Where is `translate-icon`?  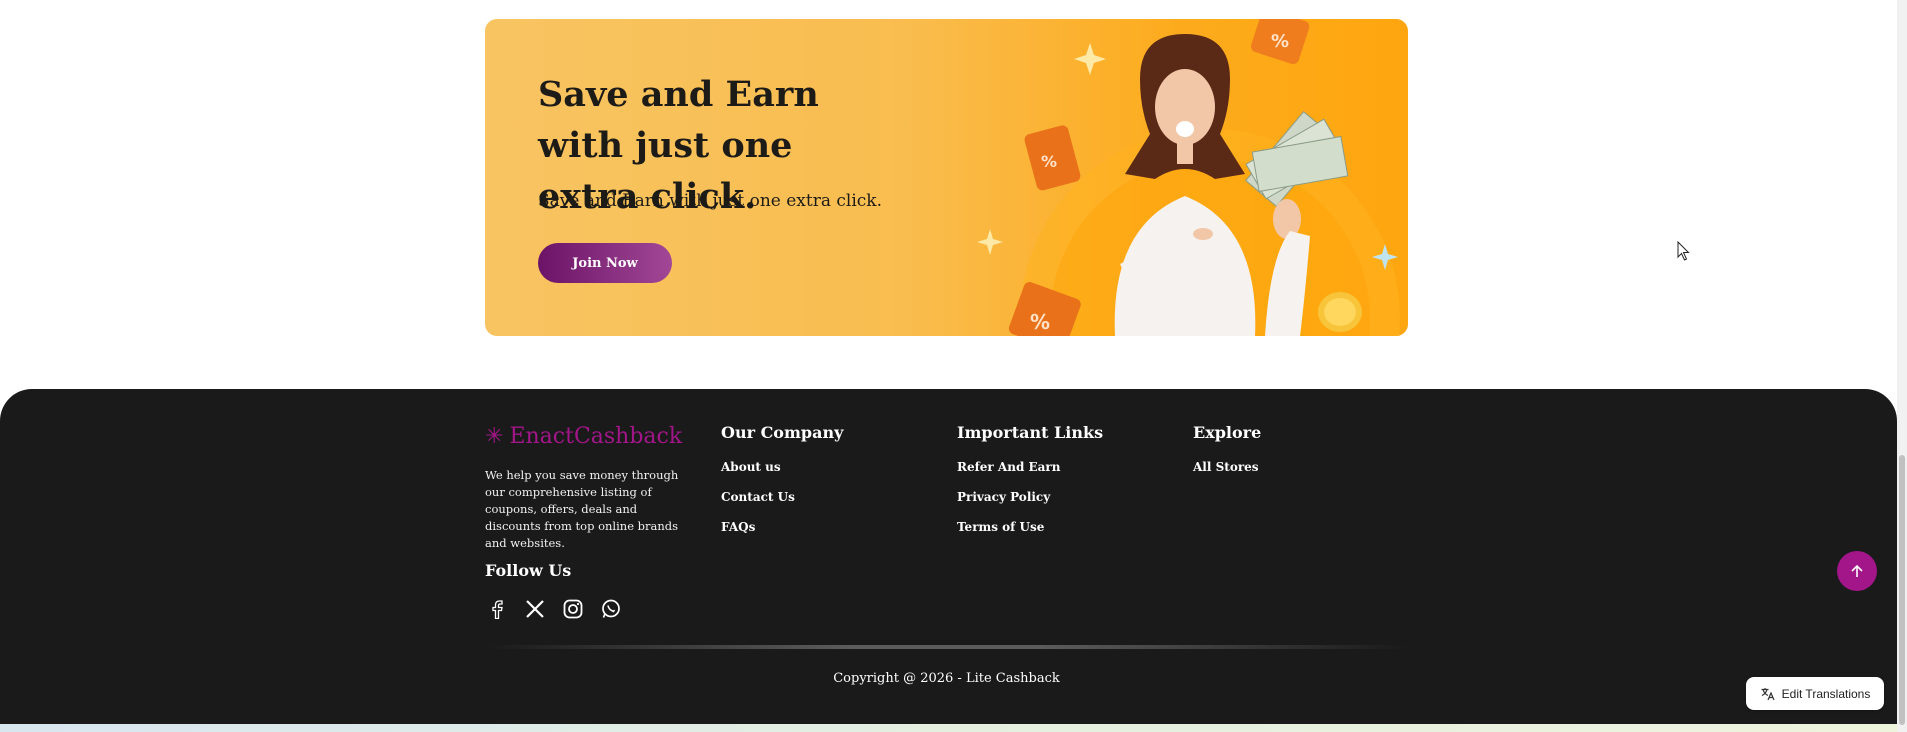
translate-icon is located at coordinates (1768, 693).